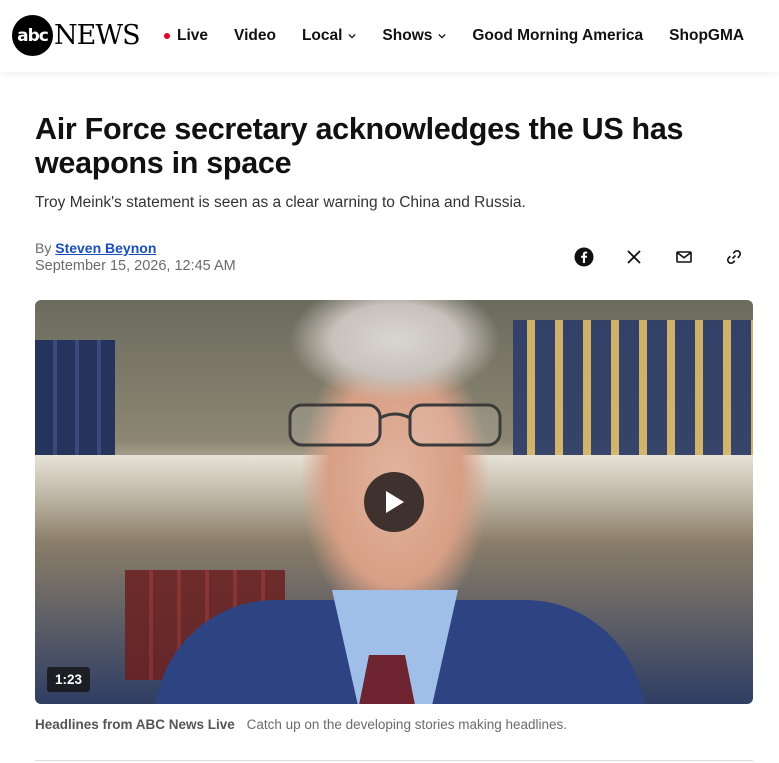 This screenshot has height=763, width=779. I want to click on nav-item-live: Live, so click(186, 36).